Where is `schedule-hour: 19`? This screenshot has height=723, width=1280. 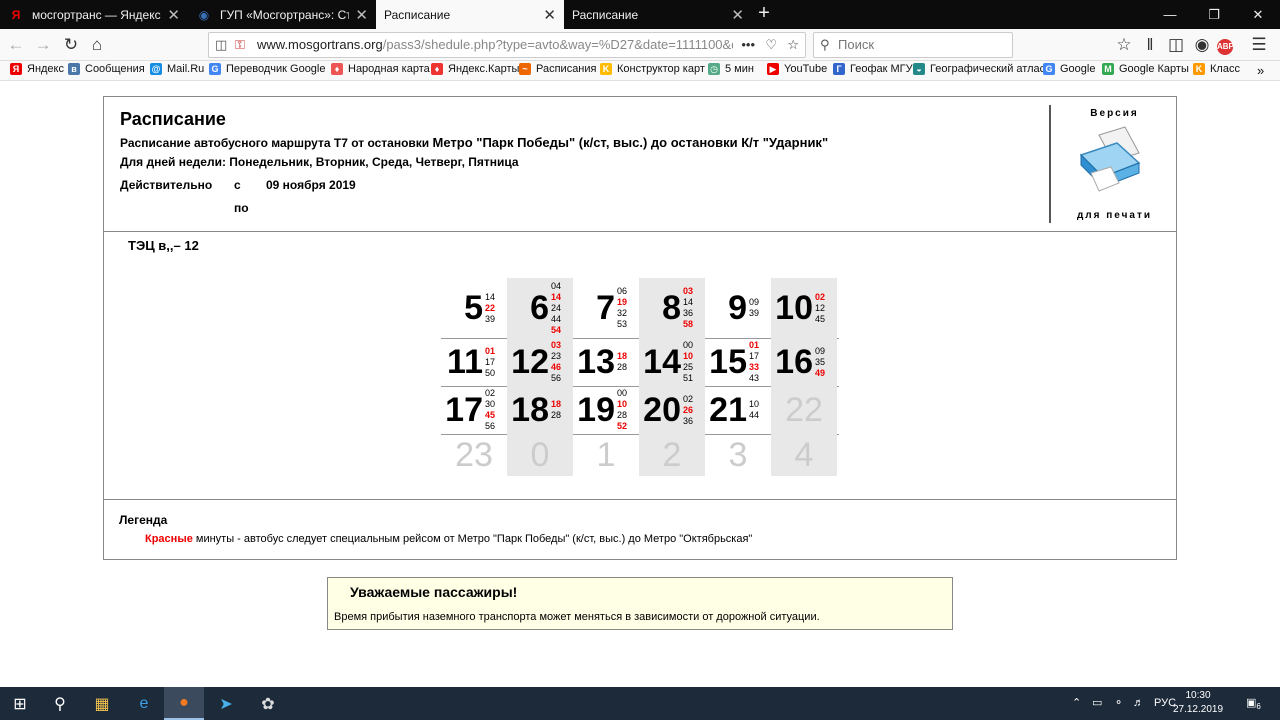 schedule-hour: 19 is located at coordinates (596, 410).